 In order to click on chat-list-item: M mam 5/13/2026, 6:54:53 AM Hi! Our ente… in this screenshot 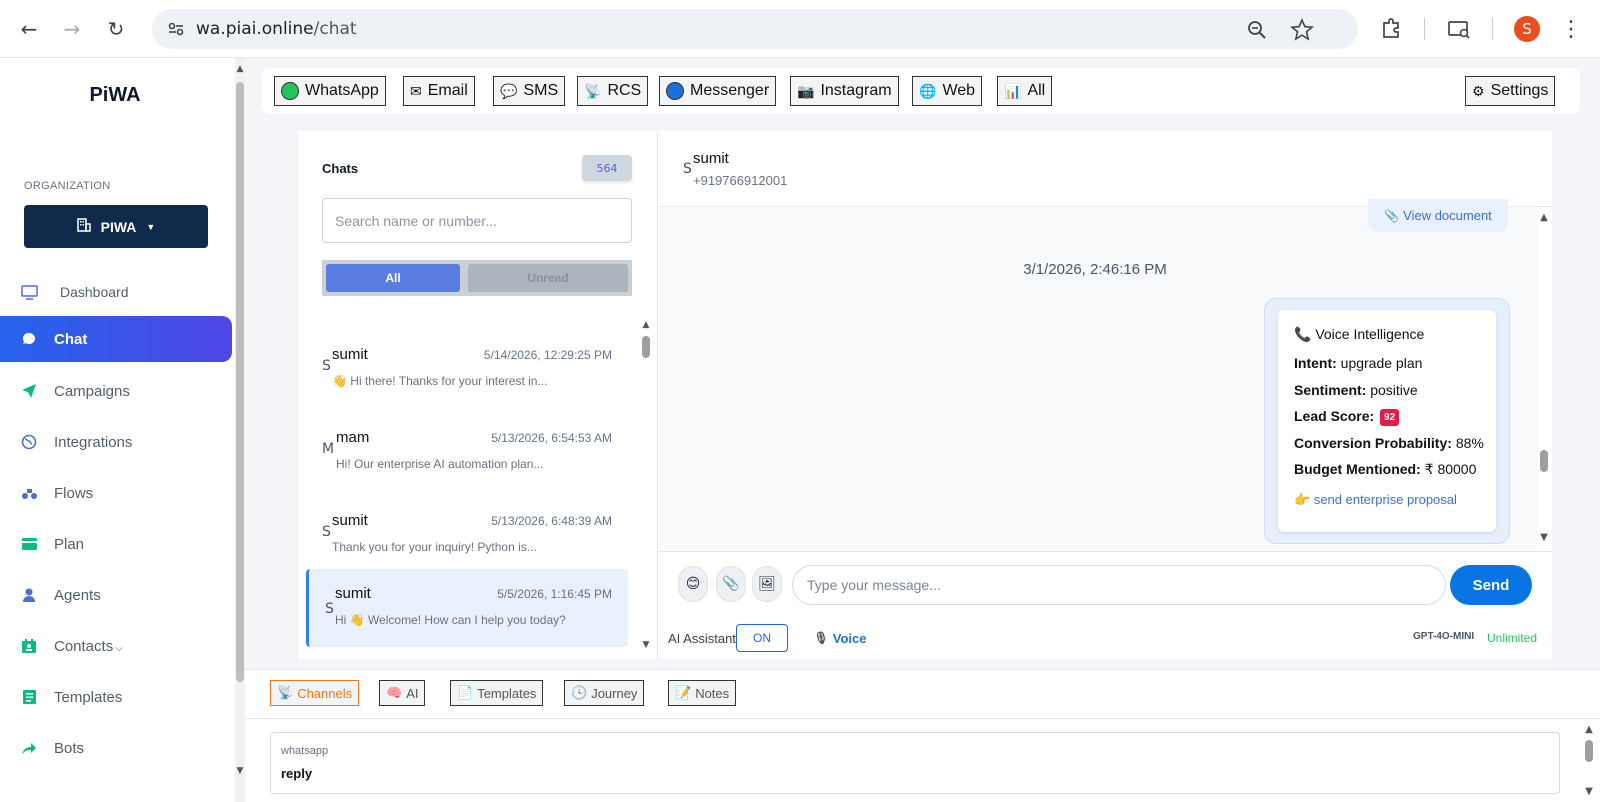, I will do `click(467, 452)`.